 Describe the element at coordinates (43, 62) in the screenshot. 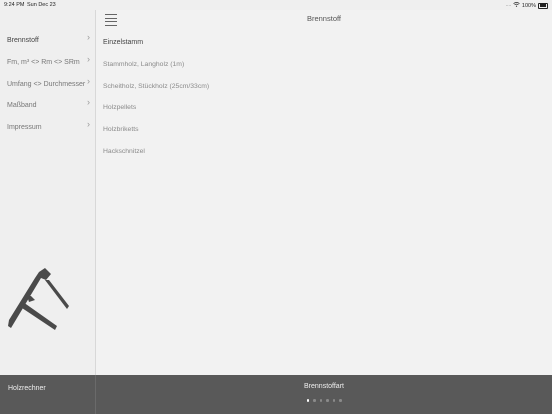

I see `sidebar-item-label: Fm, m³ <> Rm <> SRm` at that location.